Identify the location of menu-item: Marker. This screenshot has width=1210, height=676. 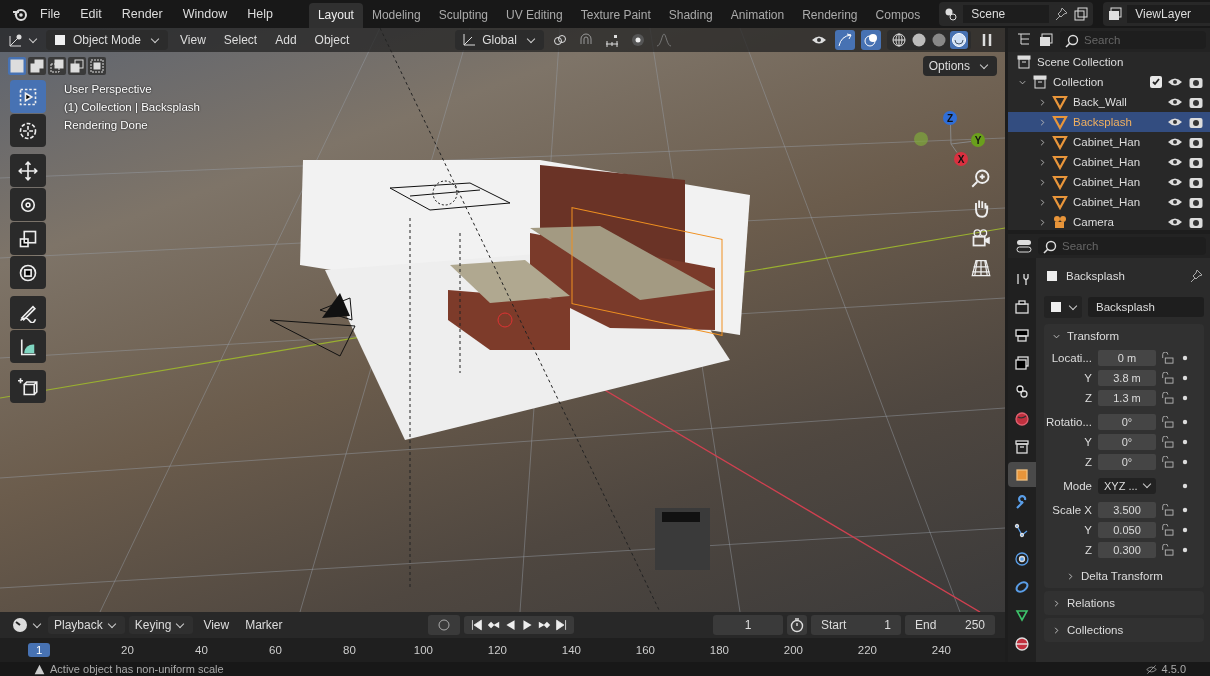
(264, 625).